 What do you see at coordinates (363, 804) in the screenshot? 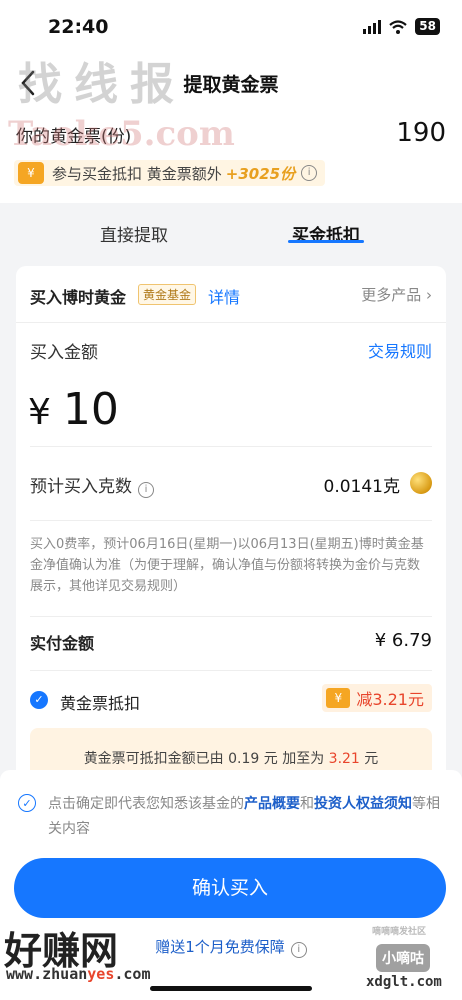
I see `investor-rights-link: 投资人权益须知` at bounding box center [363, 804].